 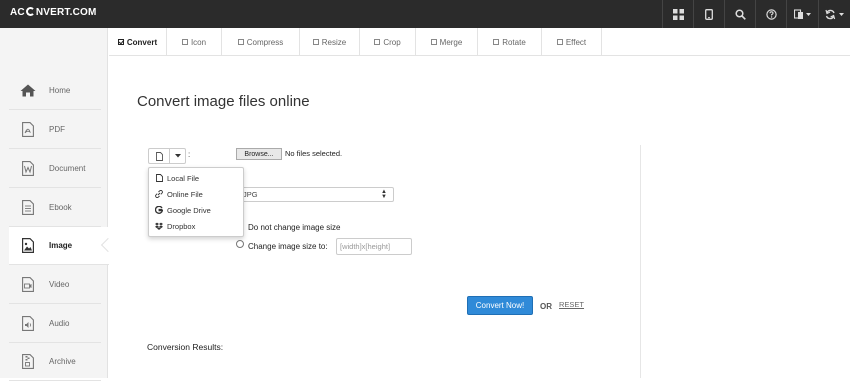 I want to click on file-source-button, so click(x=169, y=156).